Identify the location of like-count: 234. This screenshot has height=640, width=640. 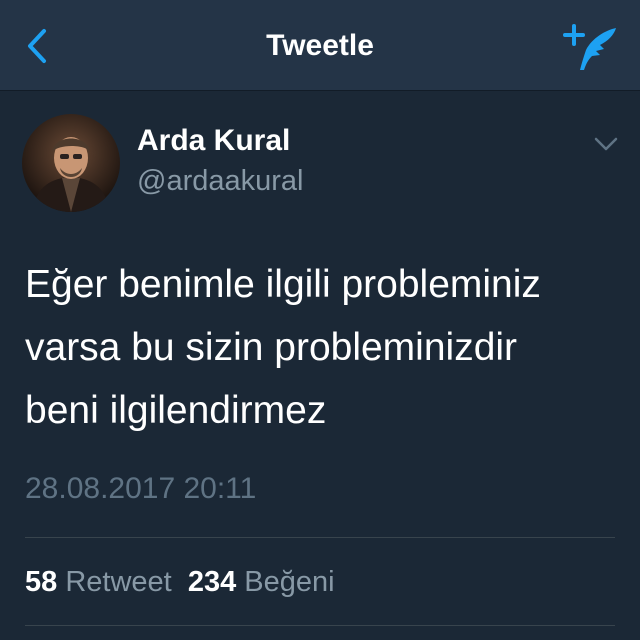
(212, 582).